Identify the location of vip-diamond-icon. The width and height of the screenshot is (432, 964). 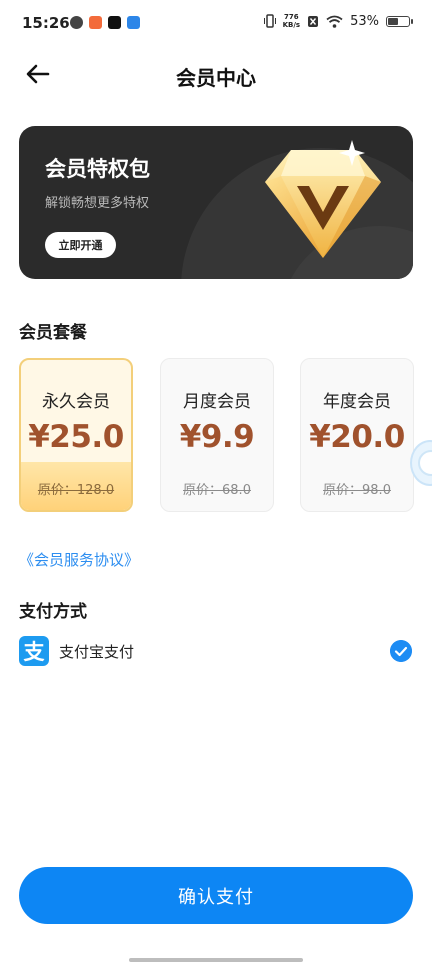
(323, 199).